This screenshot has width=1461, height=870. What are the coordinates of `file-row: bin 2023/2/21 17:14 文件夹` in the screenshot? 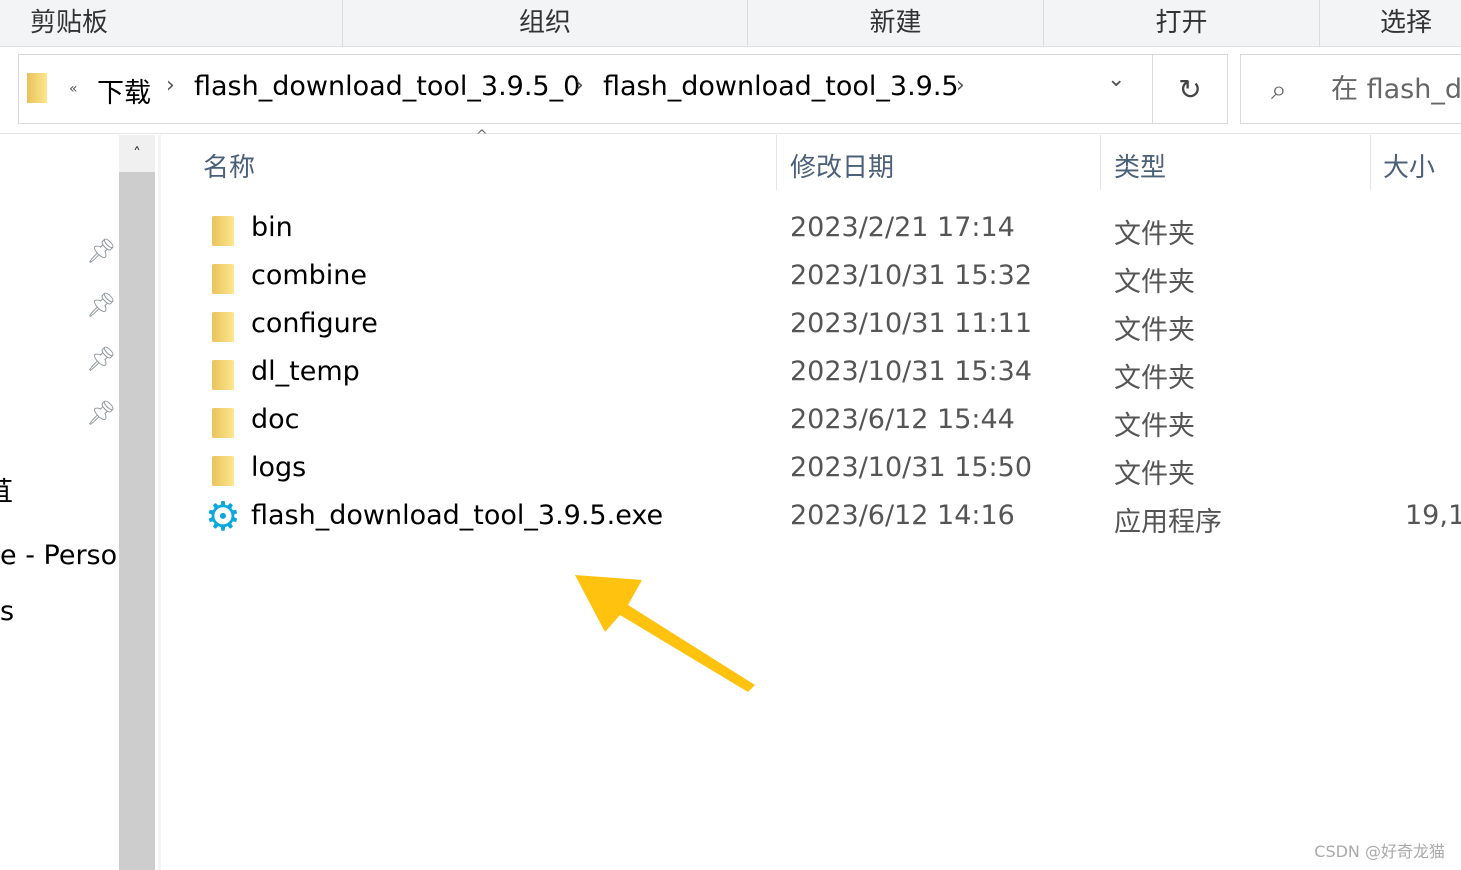 It's located at (830, 230).